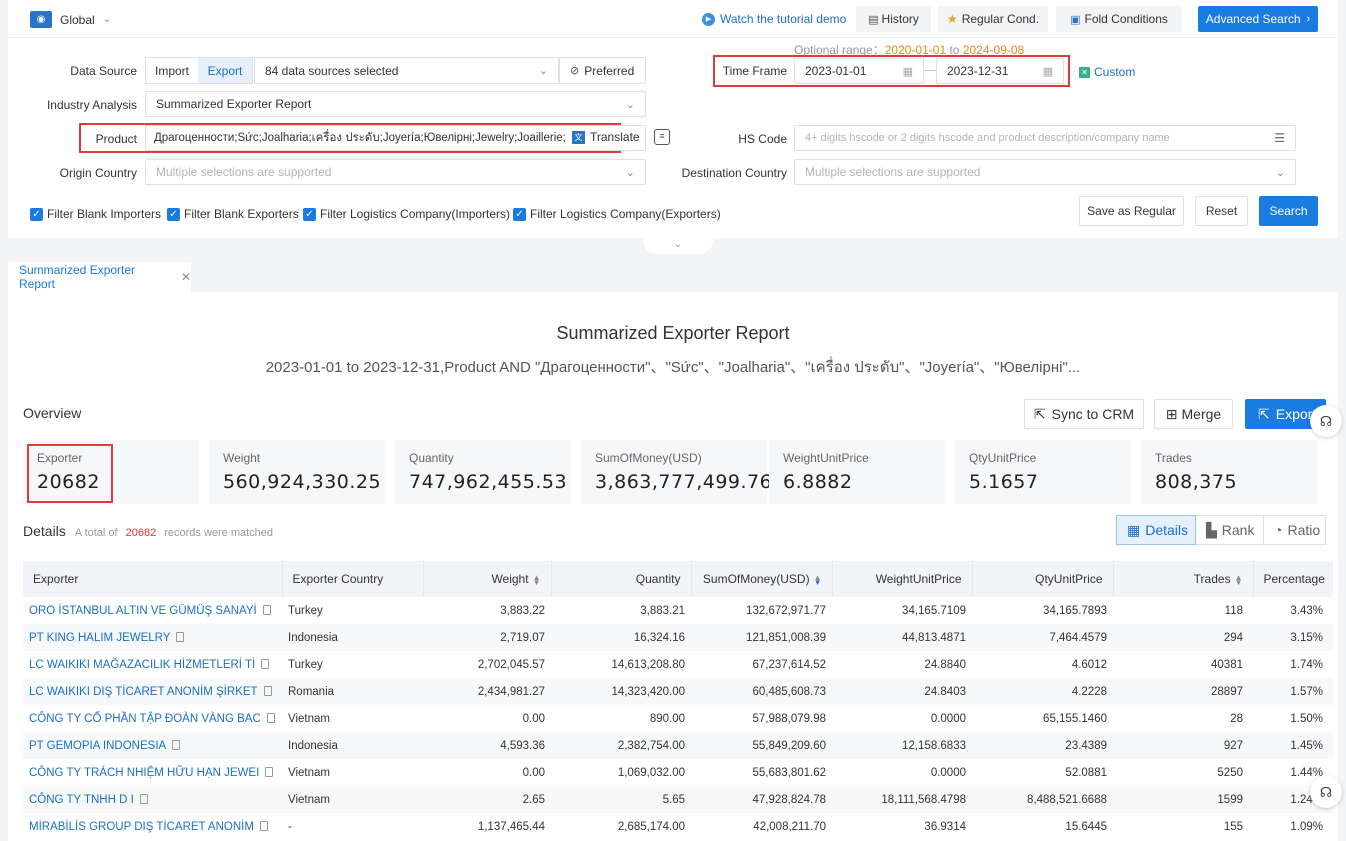 This screenshot has height=841, width=1346. I want to click on custom-icon: ✕, so click(1084, 72).